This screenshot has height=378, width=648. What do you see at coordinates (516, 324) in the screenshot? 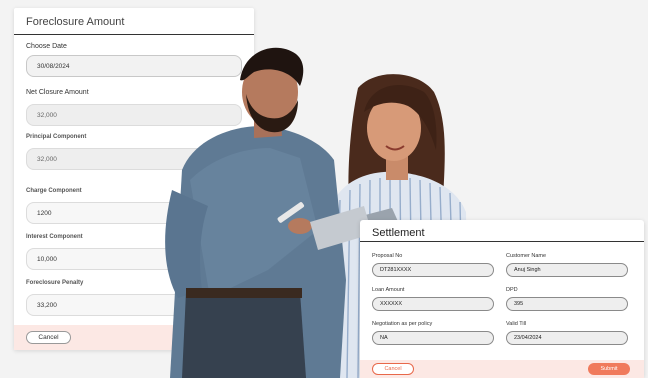
I see `valid-till-label: Valid Till` at bounding box center [516, 324].